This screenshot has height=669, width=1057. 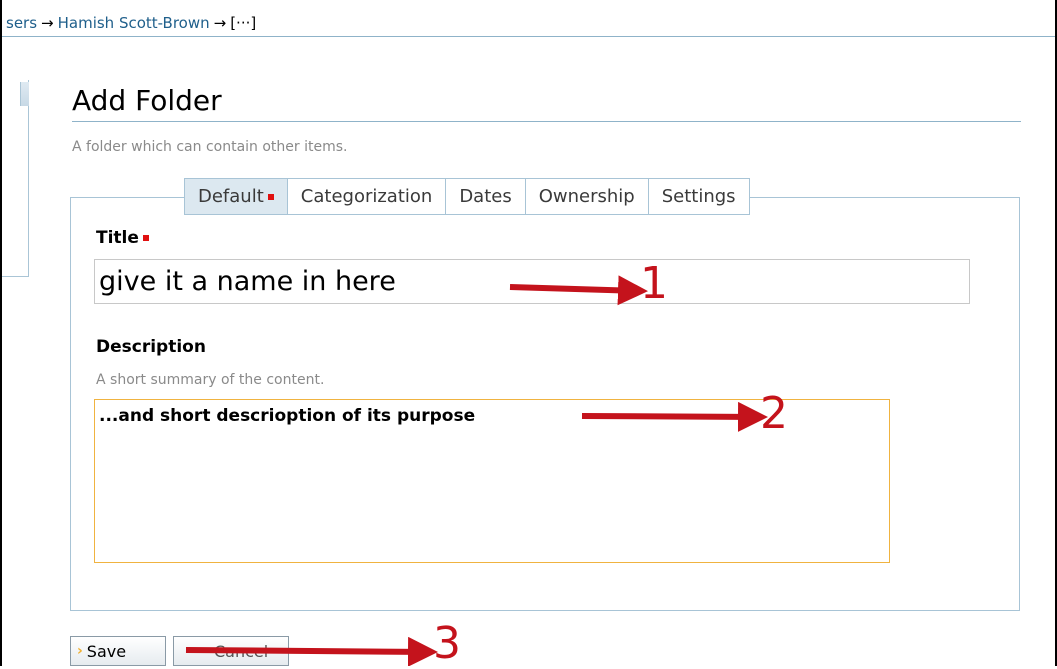 What do you see at coordinates (151, 347) in the screenshot?
I see `description-field-label: Description` at bounding box center [151, 347].